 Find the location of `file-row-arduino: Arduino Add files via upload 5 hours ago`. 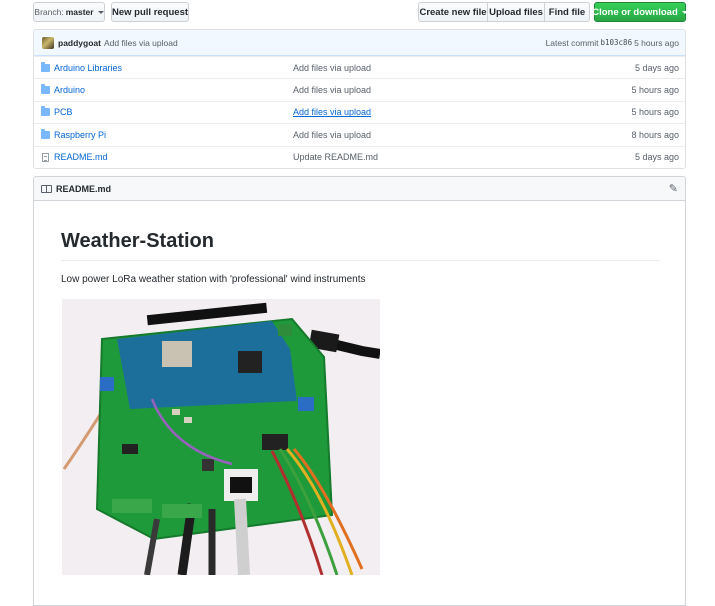

file-row-arduino: Arduino Add files via upload 5 hours ago is located at coordinates (359, 89).